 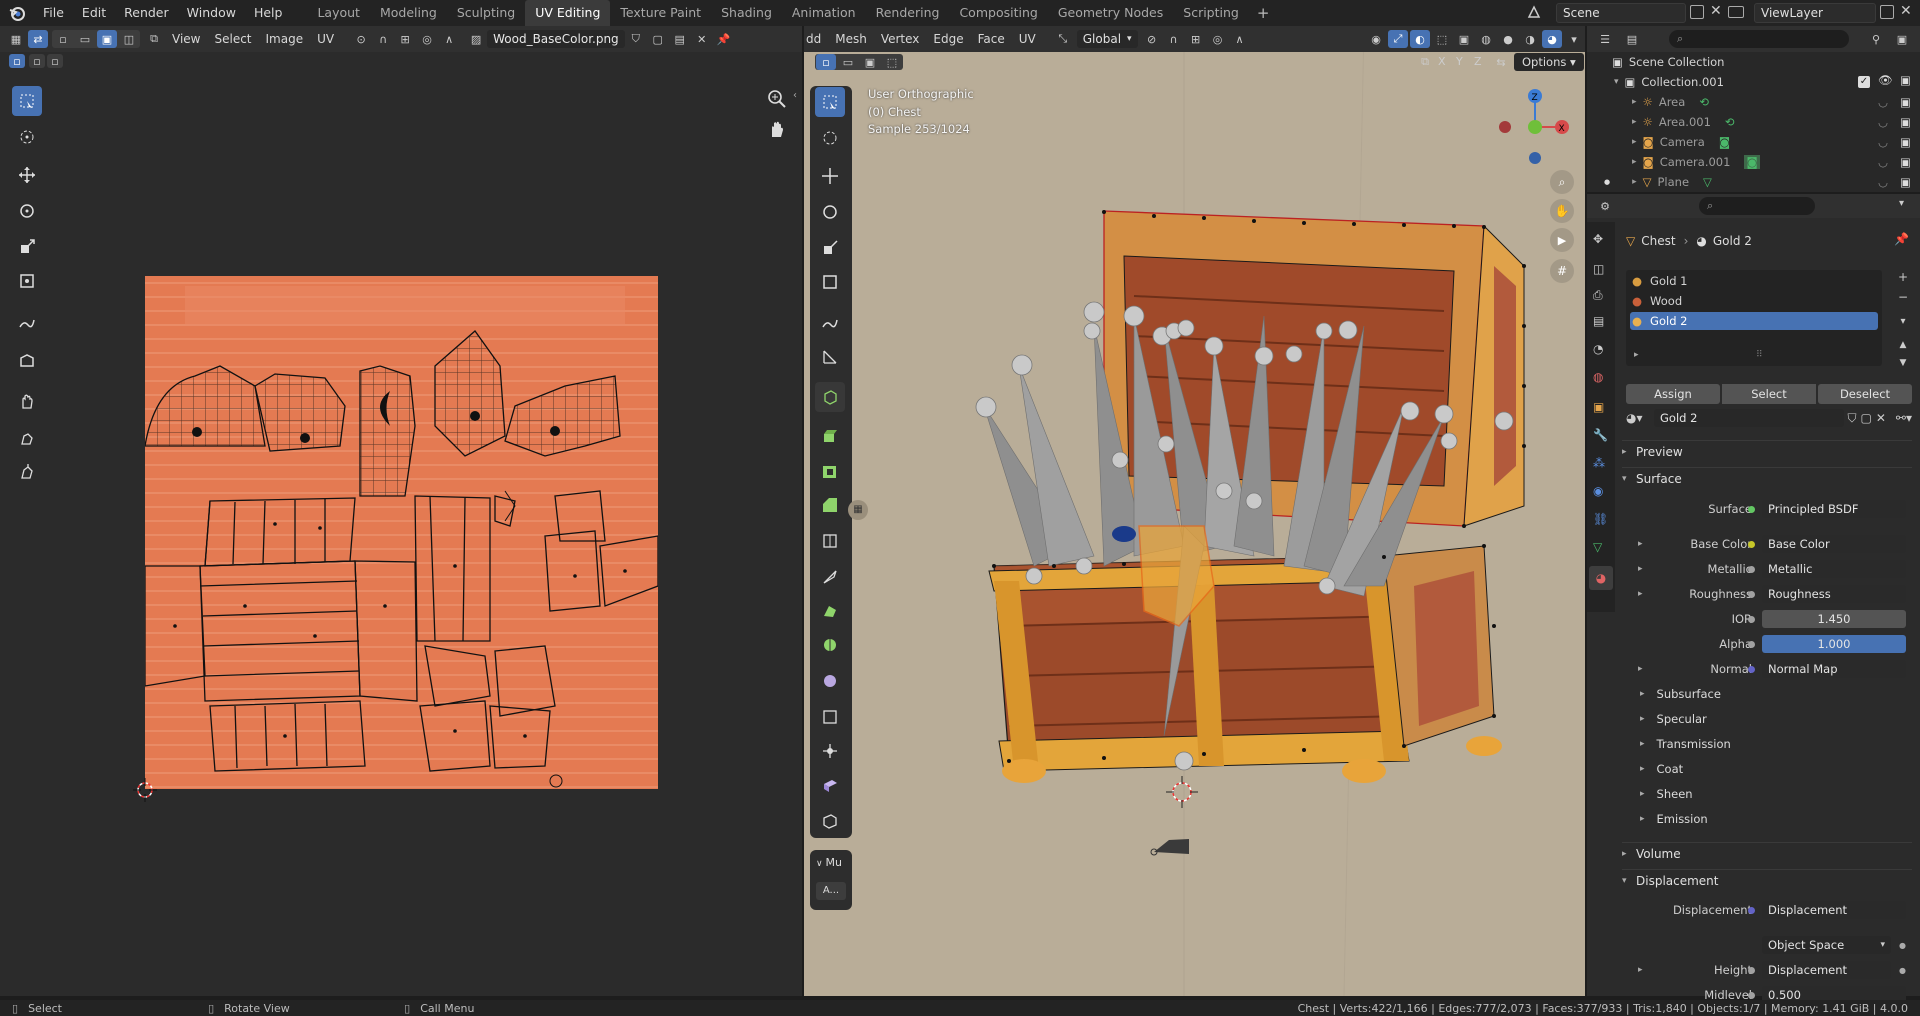 What do you see at coordinates (777, 129) in the screenshot?
I see `pan-hand-icon` at bounding box center [777, 129].